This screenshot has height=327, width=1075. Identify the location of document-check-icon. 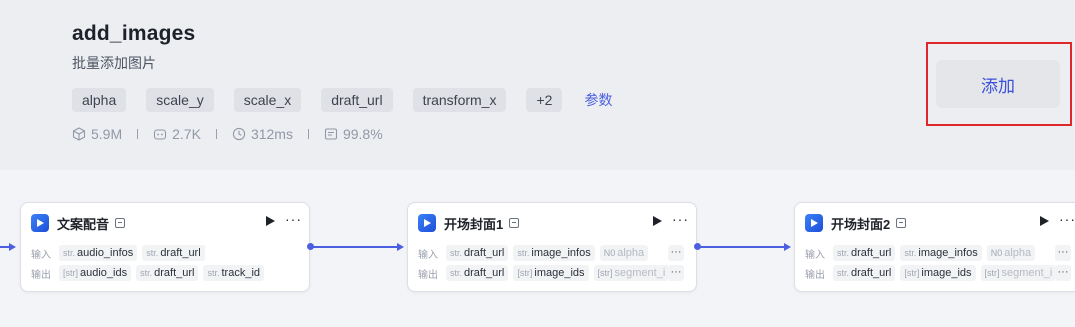
(331, 134).